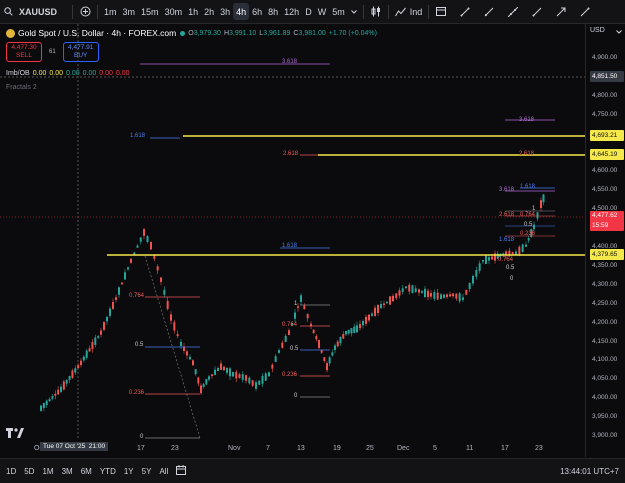  I want to click on legend-title: Gold Spot / U.S. Dollar · 4h · FOREX.com, so click(97, 33).